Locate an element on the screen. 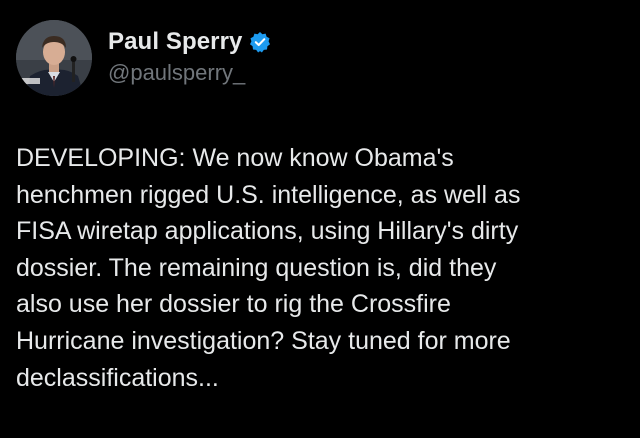 The height and width of the screenshot is (438, 640). avatar-photo-icon is located at coordinates (54, 58).